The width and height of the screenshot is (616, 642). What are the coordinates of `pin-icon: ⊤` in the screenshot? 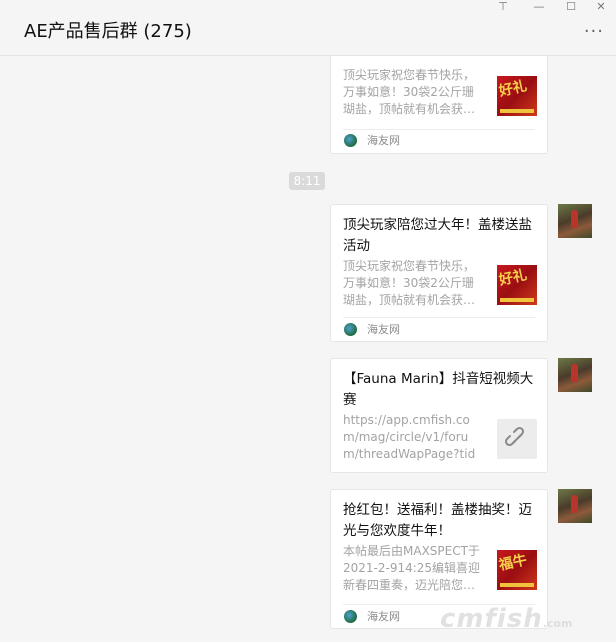 It's located at (503, 8).